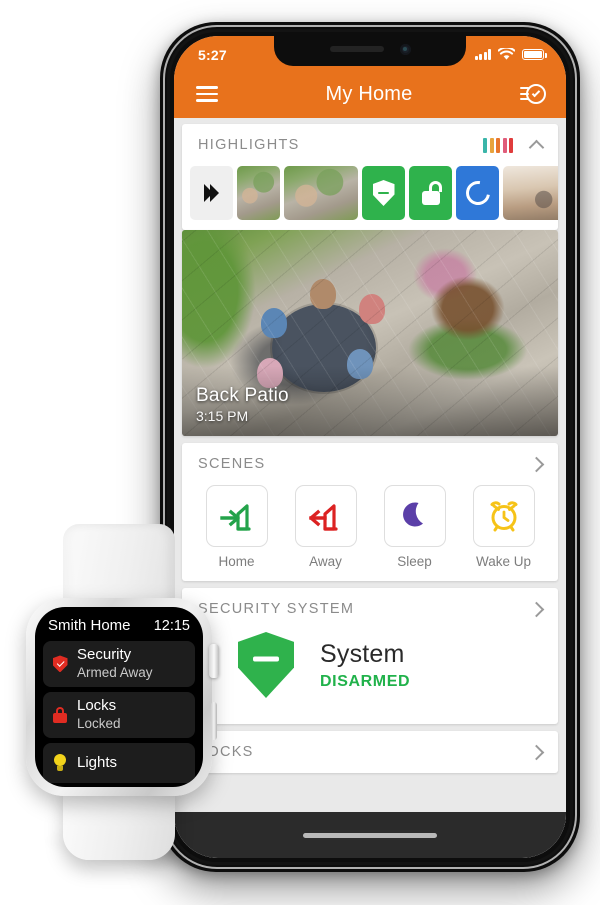 This screenshot has width=600, height=905. Describe the element at coordinates (236, 516) in the screenshot. I see `house-arrow-in-icon` at that location.